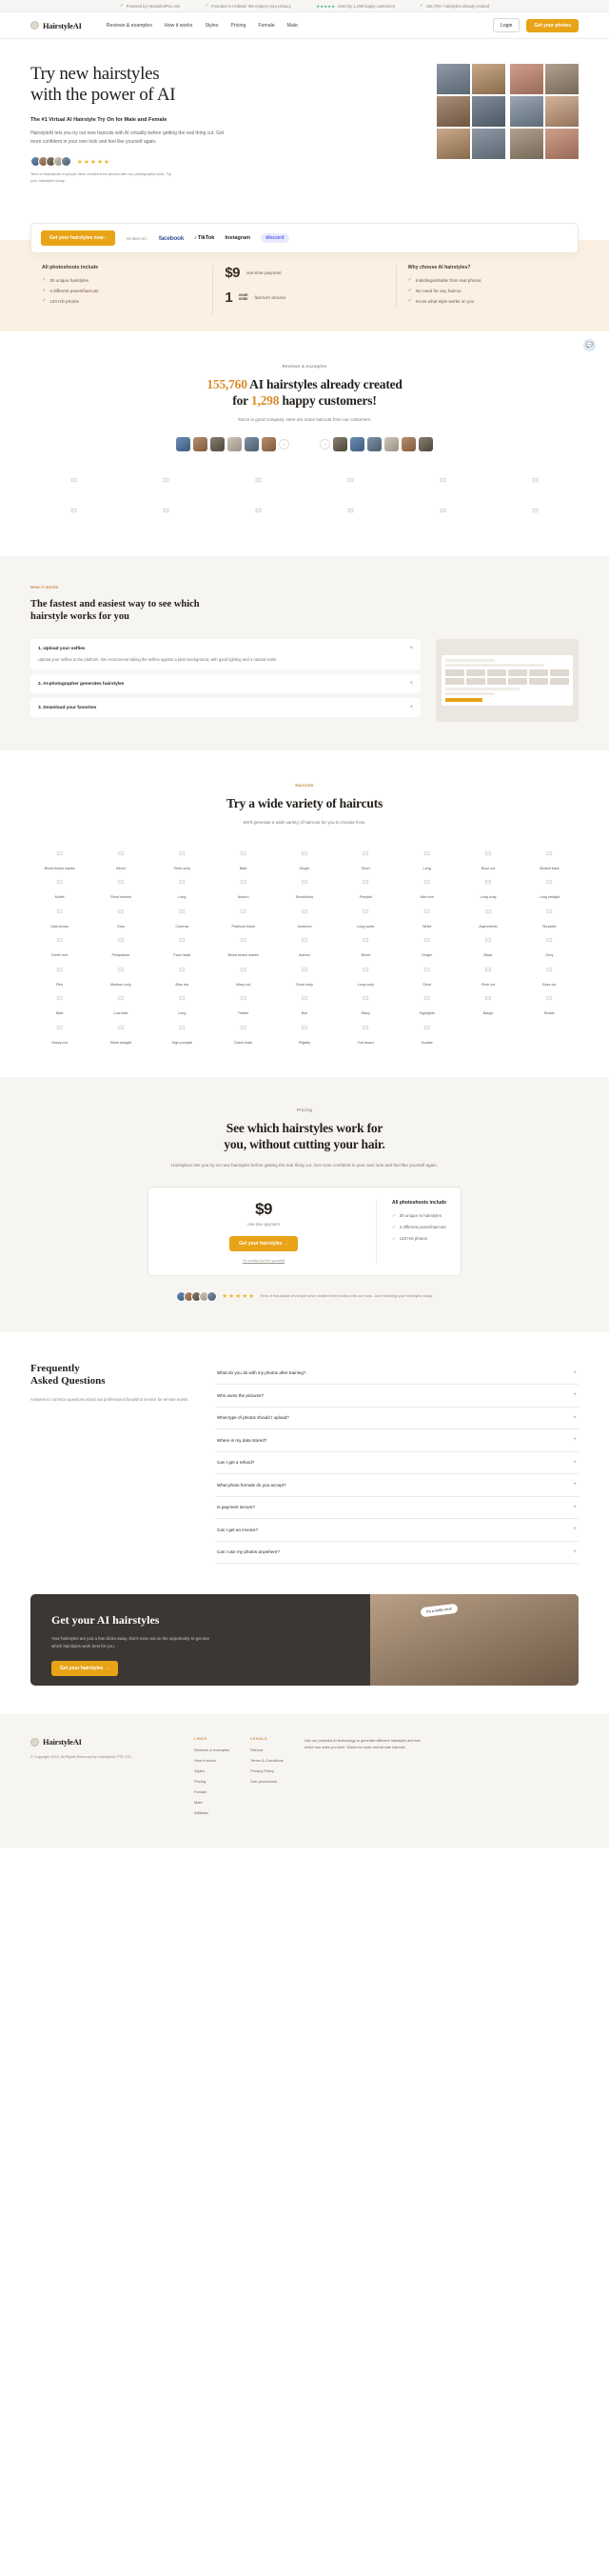 The image size is (609, 2576). What do you see at coordinates (550, 916) in the screenshot?
I see `haircut-item: 🖾 Shoulder` at bounding box center [550, 916].